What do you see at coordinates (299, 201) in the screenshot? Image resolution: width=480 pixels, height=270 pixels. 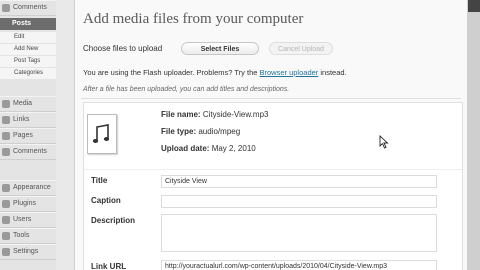 I see `caption-input` at bounding box center [299, 201].